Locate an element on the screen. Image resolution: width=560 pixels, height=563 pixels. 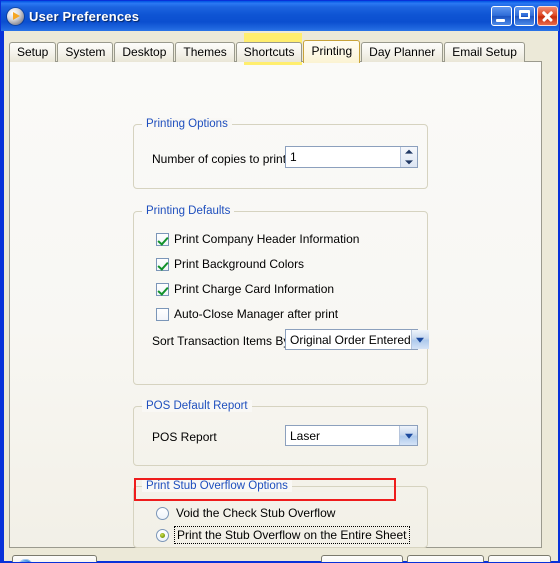
ok-button-label: OK is located at coordinates (361, 561).